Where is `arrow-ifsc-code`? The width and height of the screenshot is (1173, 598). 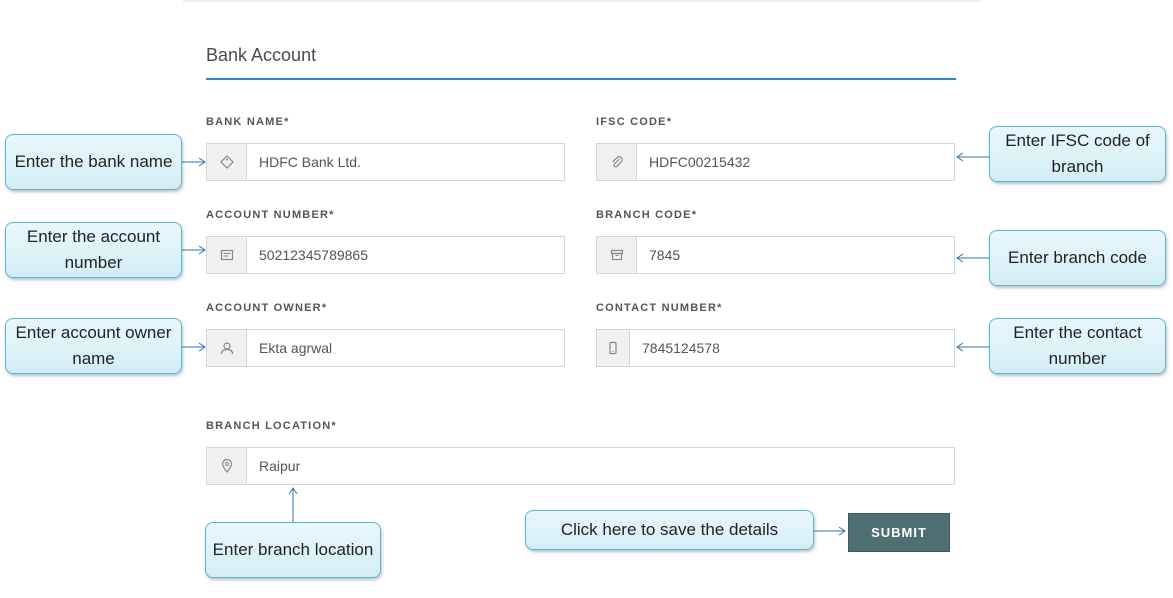
arrow-ifsc-code is located at coordinates (972, 157).